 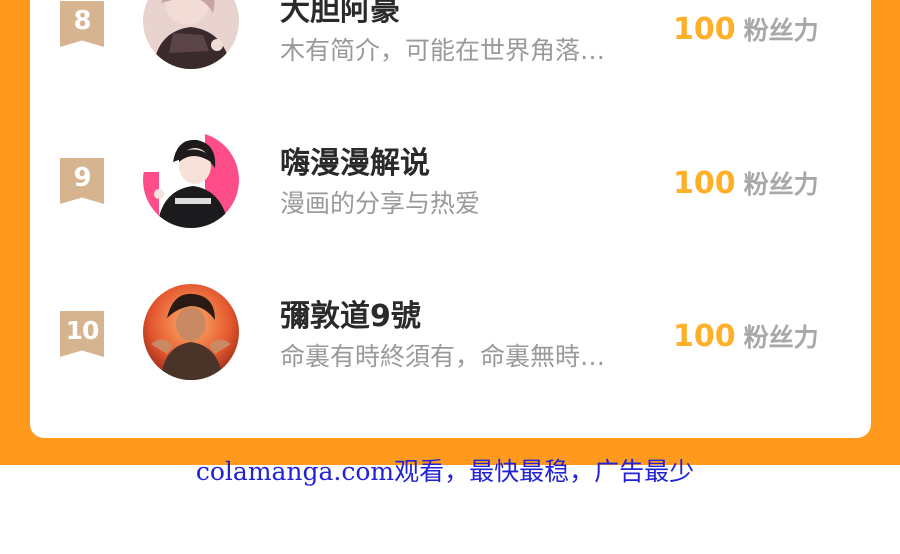 What do you see at coordinates (82, 334) in the screenshot?
I see `rank-badge: 10` at bounding box center [82, 334].